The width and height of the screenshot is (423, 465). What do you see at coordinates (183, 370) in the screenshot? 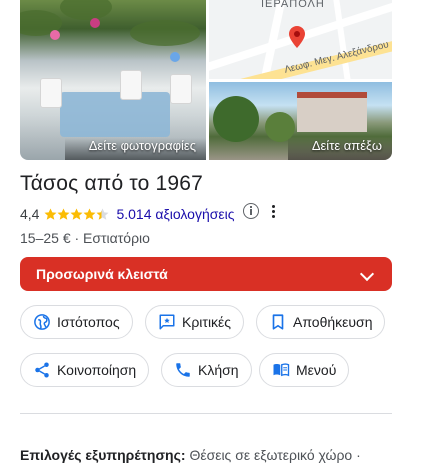
I see `phone-icon` at bounding box center [183, 370].